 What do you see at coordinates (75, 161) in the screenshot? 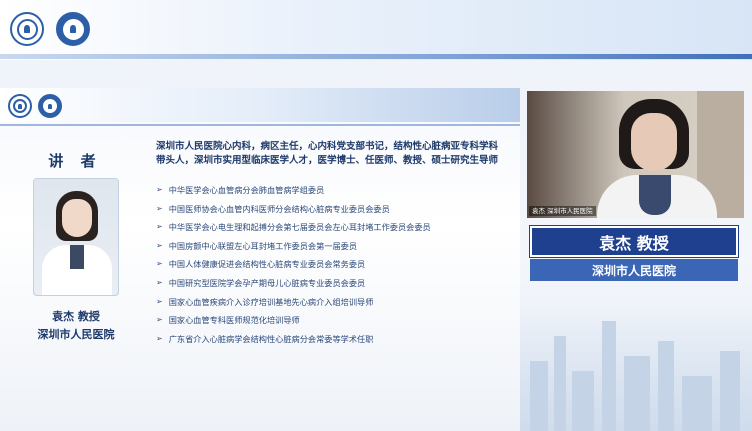
I see `speaker-heading: 讲 者` at bounding box center [75, 161].